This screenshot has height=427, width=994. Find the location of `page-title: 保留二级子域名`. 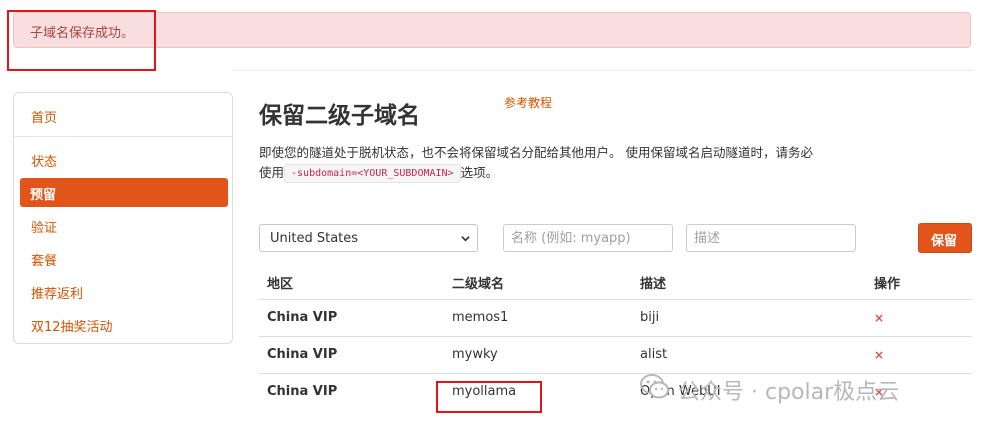

page-title: 保留二级子域名 is located at coordinates (339, 116).